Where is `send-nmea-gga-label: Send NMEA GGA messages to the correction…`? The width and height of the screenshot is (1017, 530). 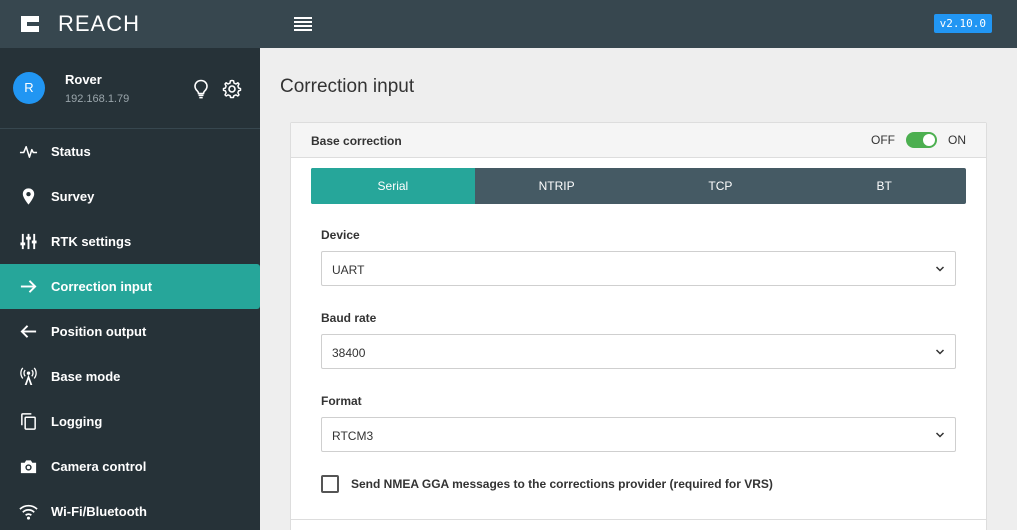
send-nmea-gga-label: Send NMEA GGA messages to the correction… is located at coordinates (562, 484).